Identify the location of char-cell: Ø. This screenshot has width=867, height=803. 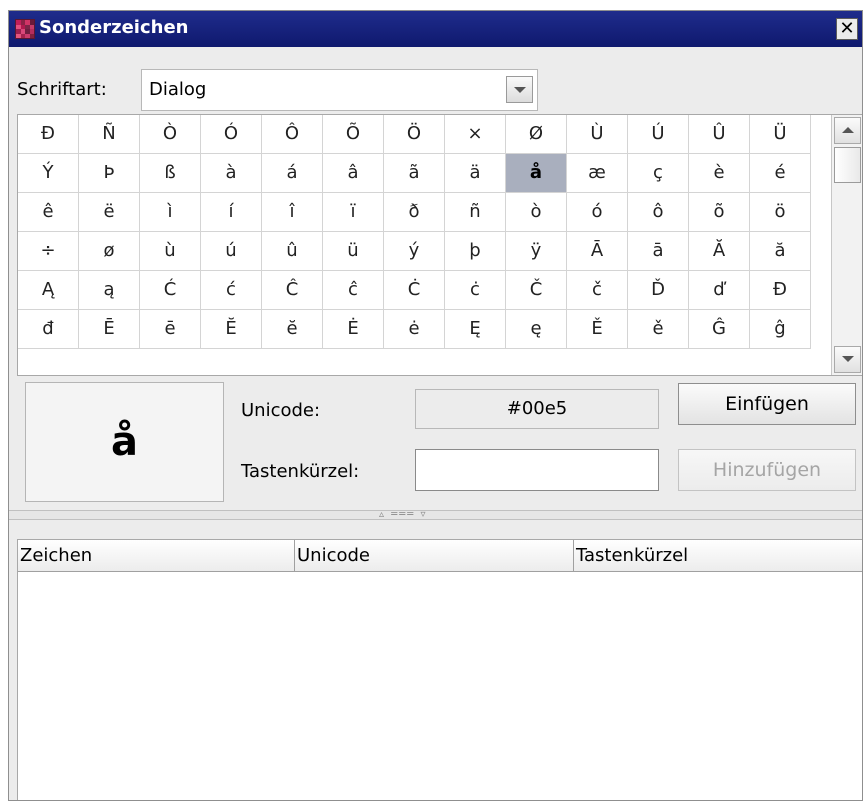
(536, 134).